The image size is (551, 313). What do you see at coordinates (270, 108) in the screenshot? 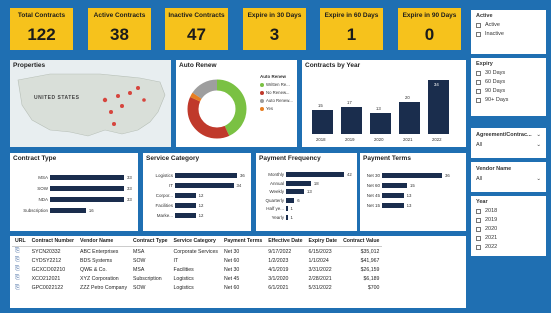
I see `legend-label: Yes` at bounding box center [270, 108].